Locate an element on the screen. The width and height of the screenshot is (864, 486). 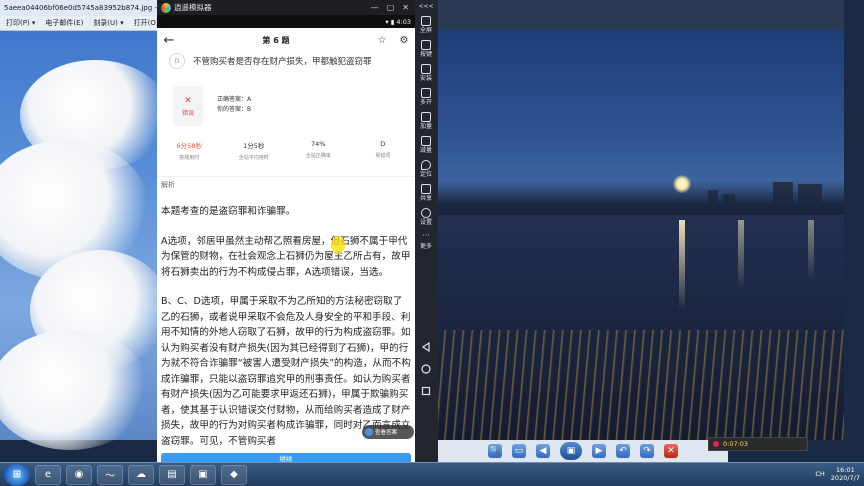
signal-icon: ▾ ▮ is located at coordinates (390, 21).